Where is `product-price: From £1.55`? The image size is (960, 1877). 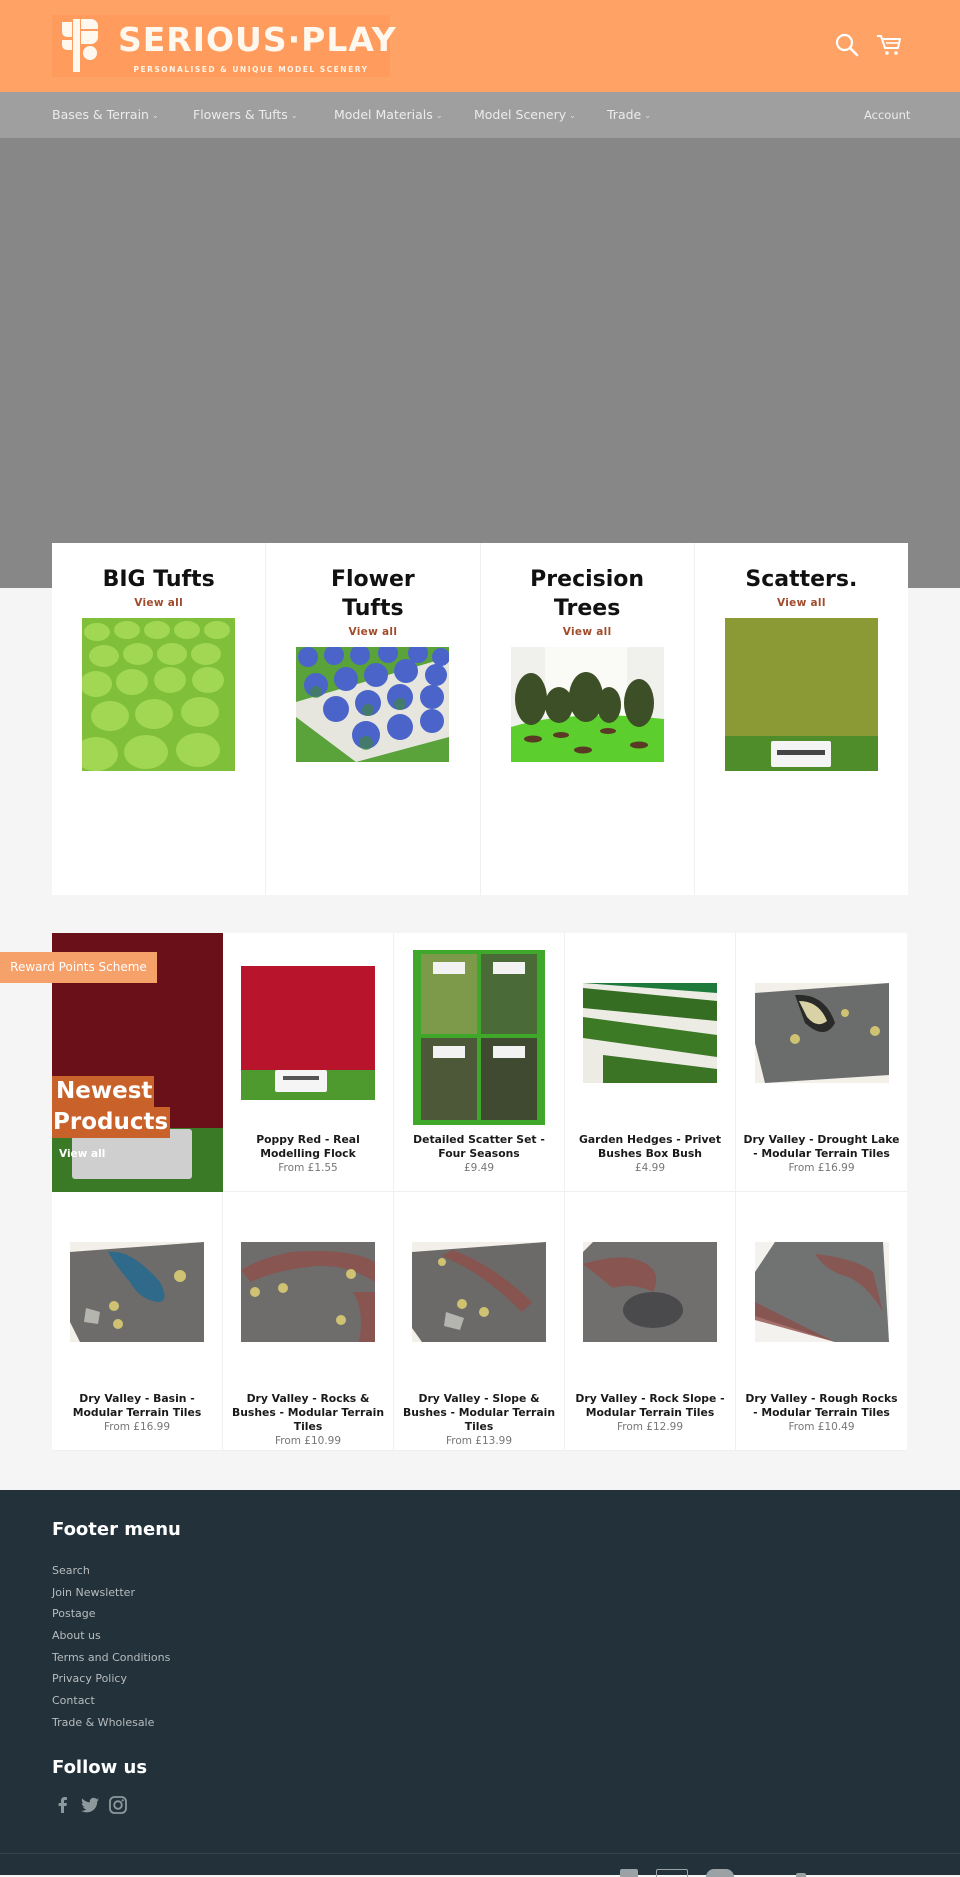
product-price: From £1.55 is located at coordinates (308, 1168).